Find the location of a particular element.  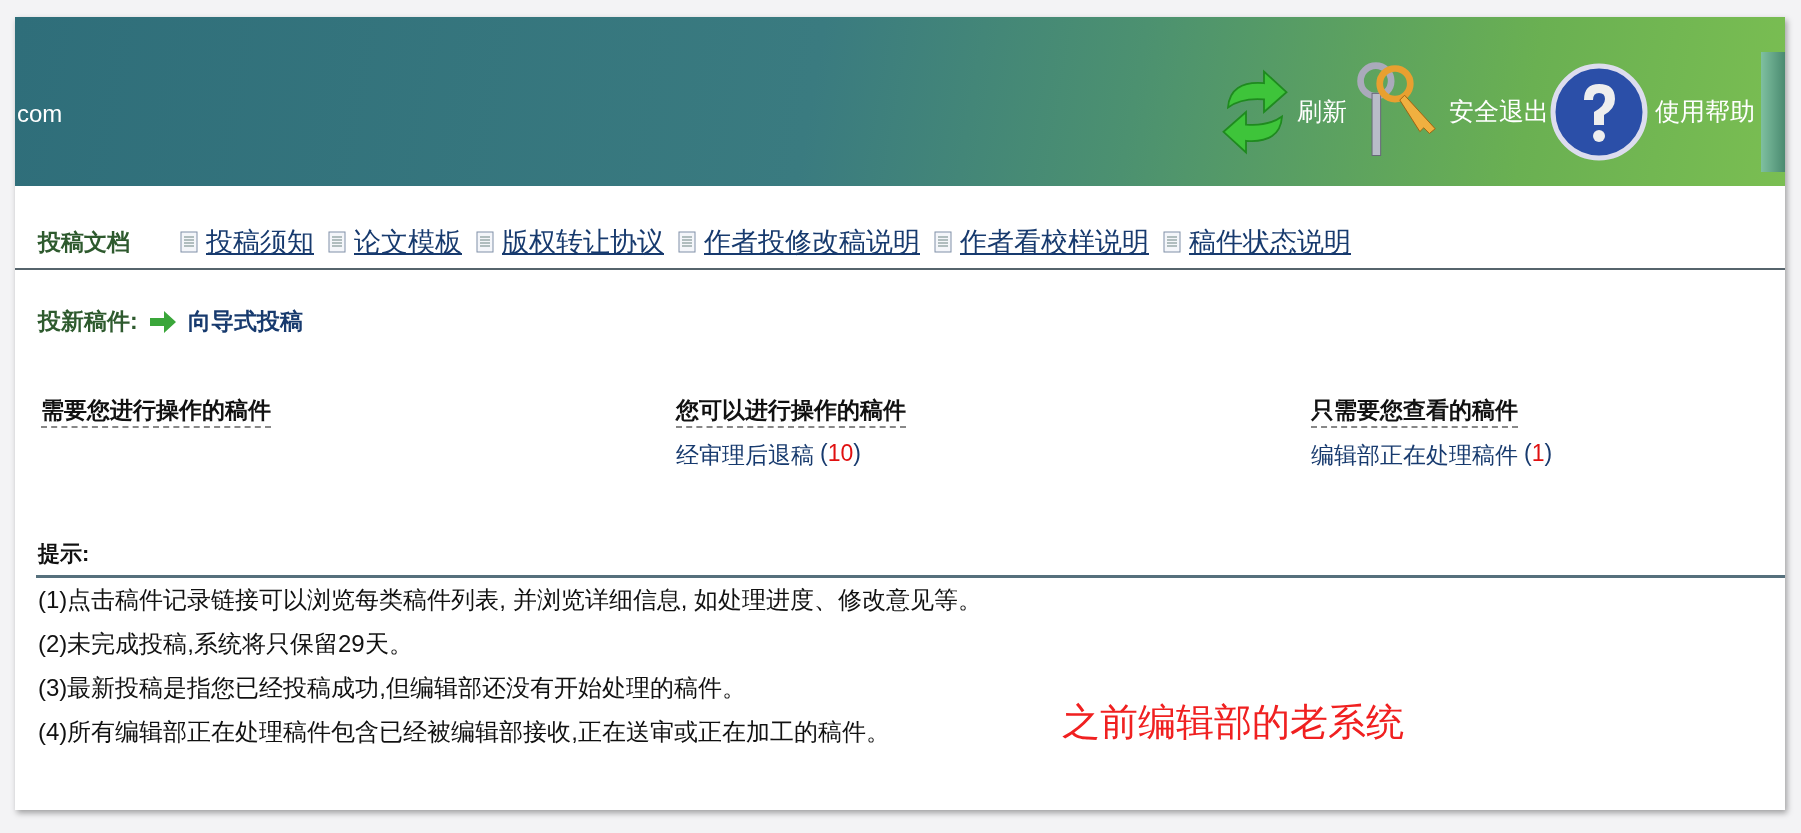

category-heading: 需要您进行操作的稿件 is located at coordinates (156, 411).